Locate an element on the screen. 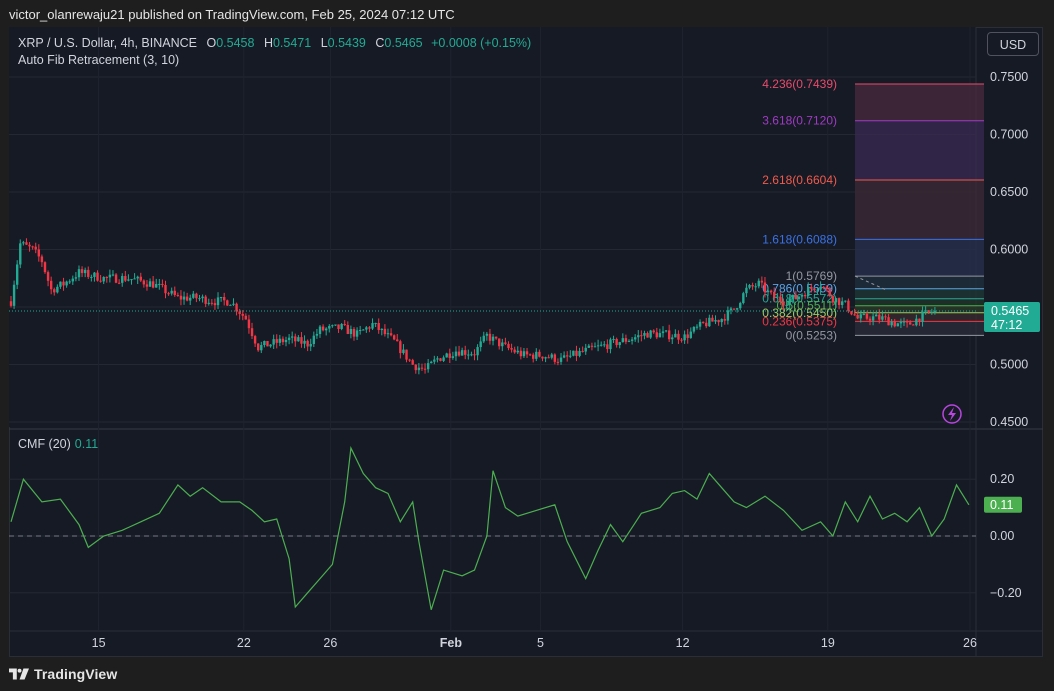 The width and height of the screenshot is (1054, 691). indicator-legend: Auto Fib Retracement (3, 10) is located at coordinates (98, 60).